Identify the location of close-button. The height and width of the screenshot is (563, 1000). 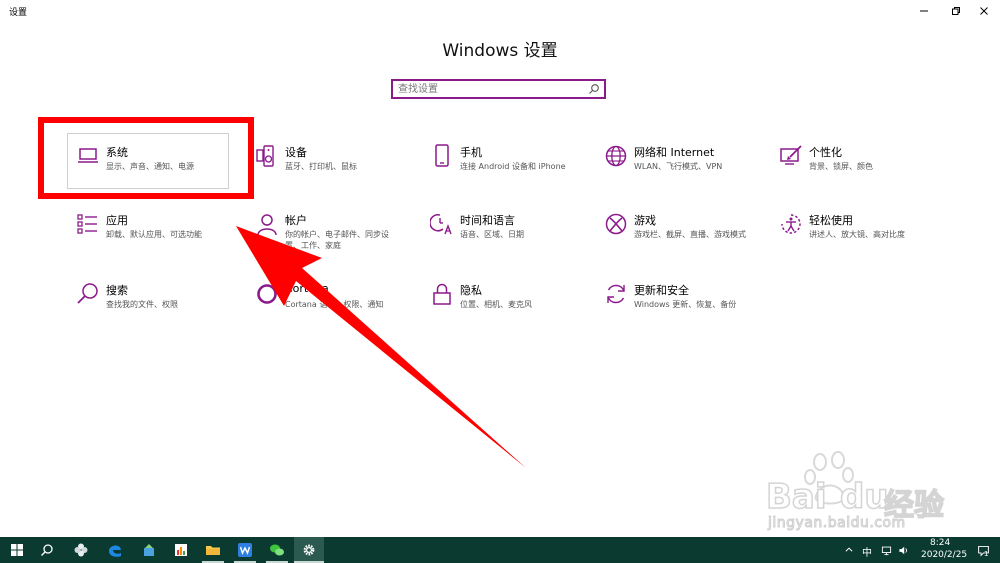
(984, 11).